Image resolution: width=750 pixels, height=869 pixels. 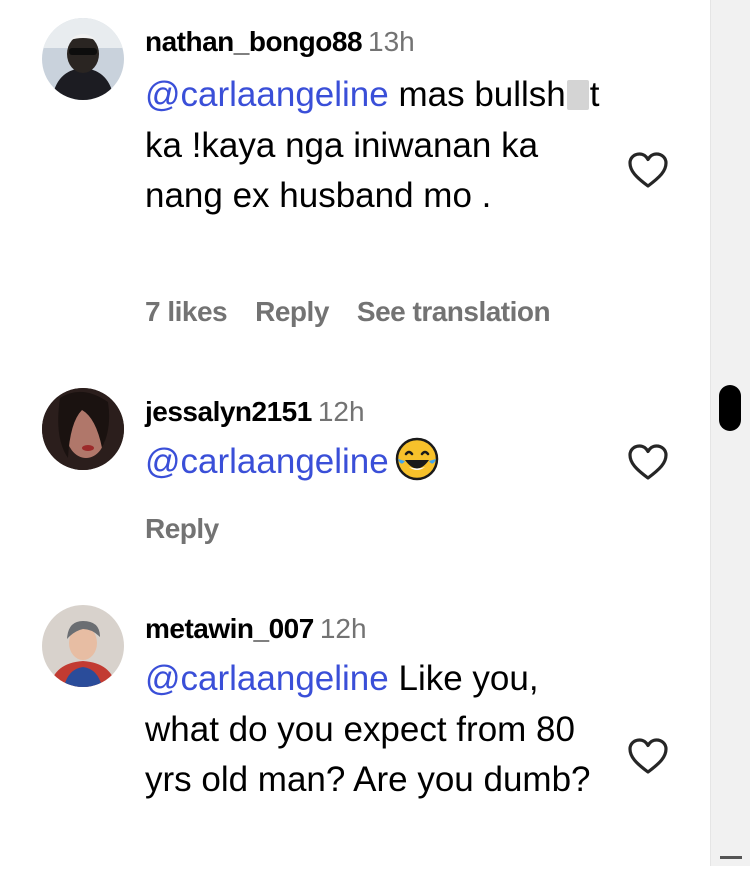 I want to click on comment-header: nathan_bongo88 13h, so click(x=280, y=42).